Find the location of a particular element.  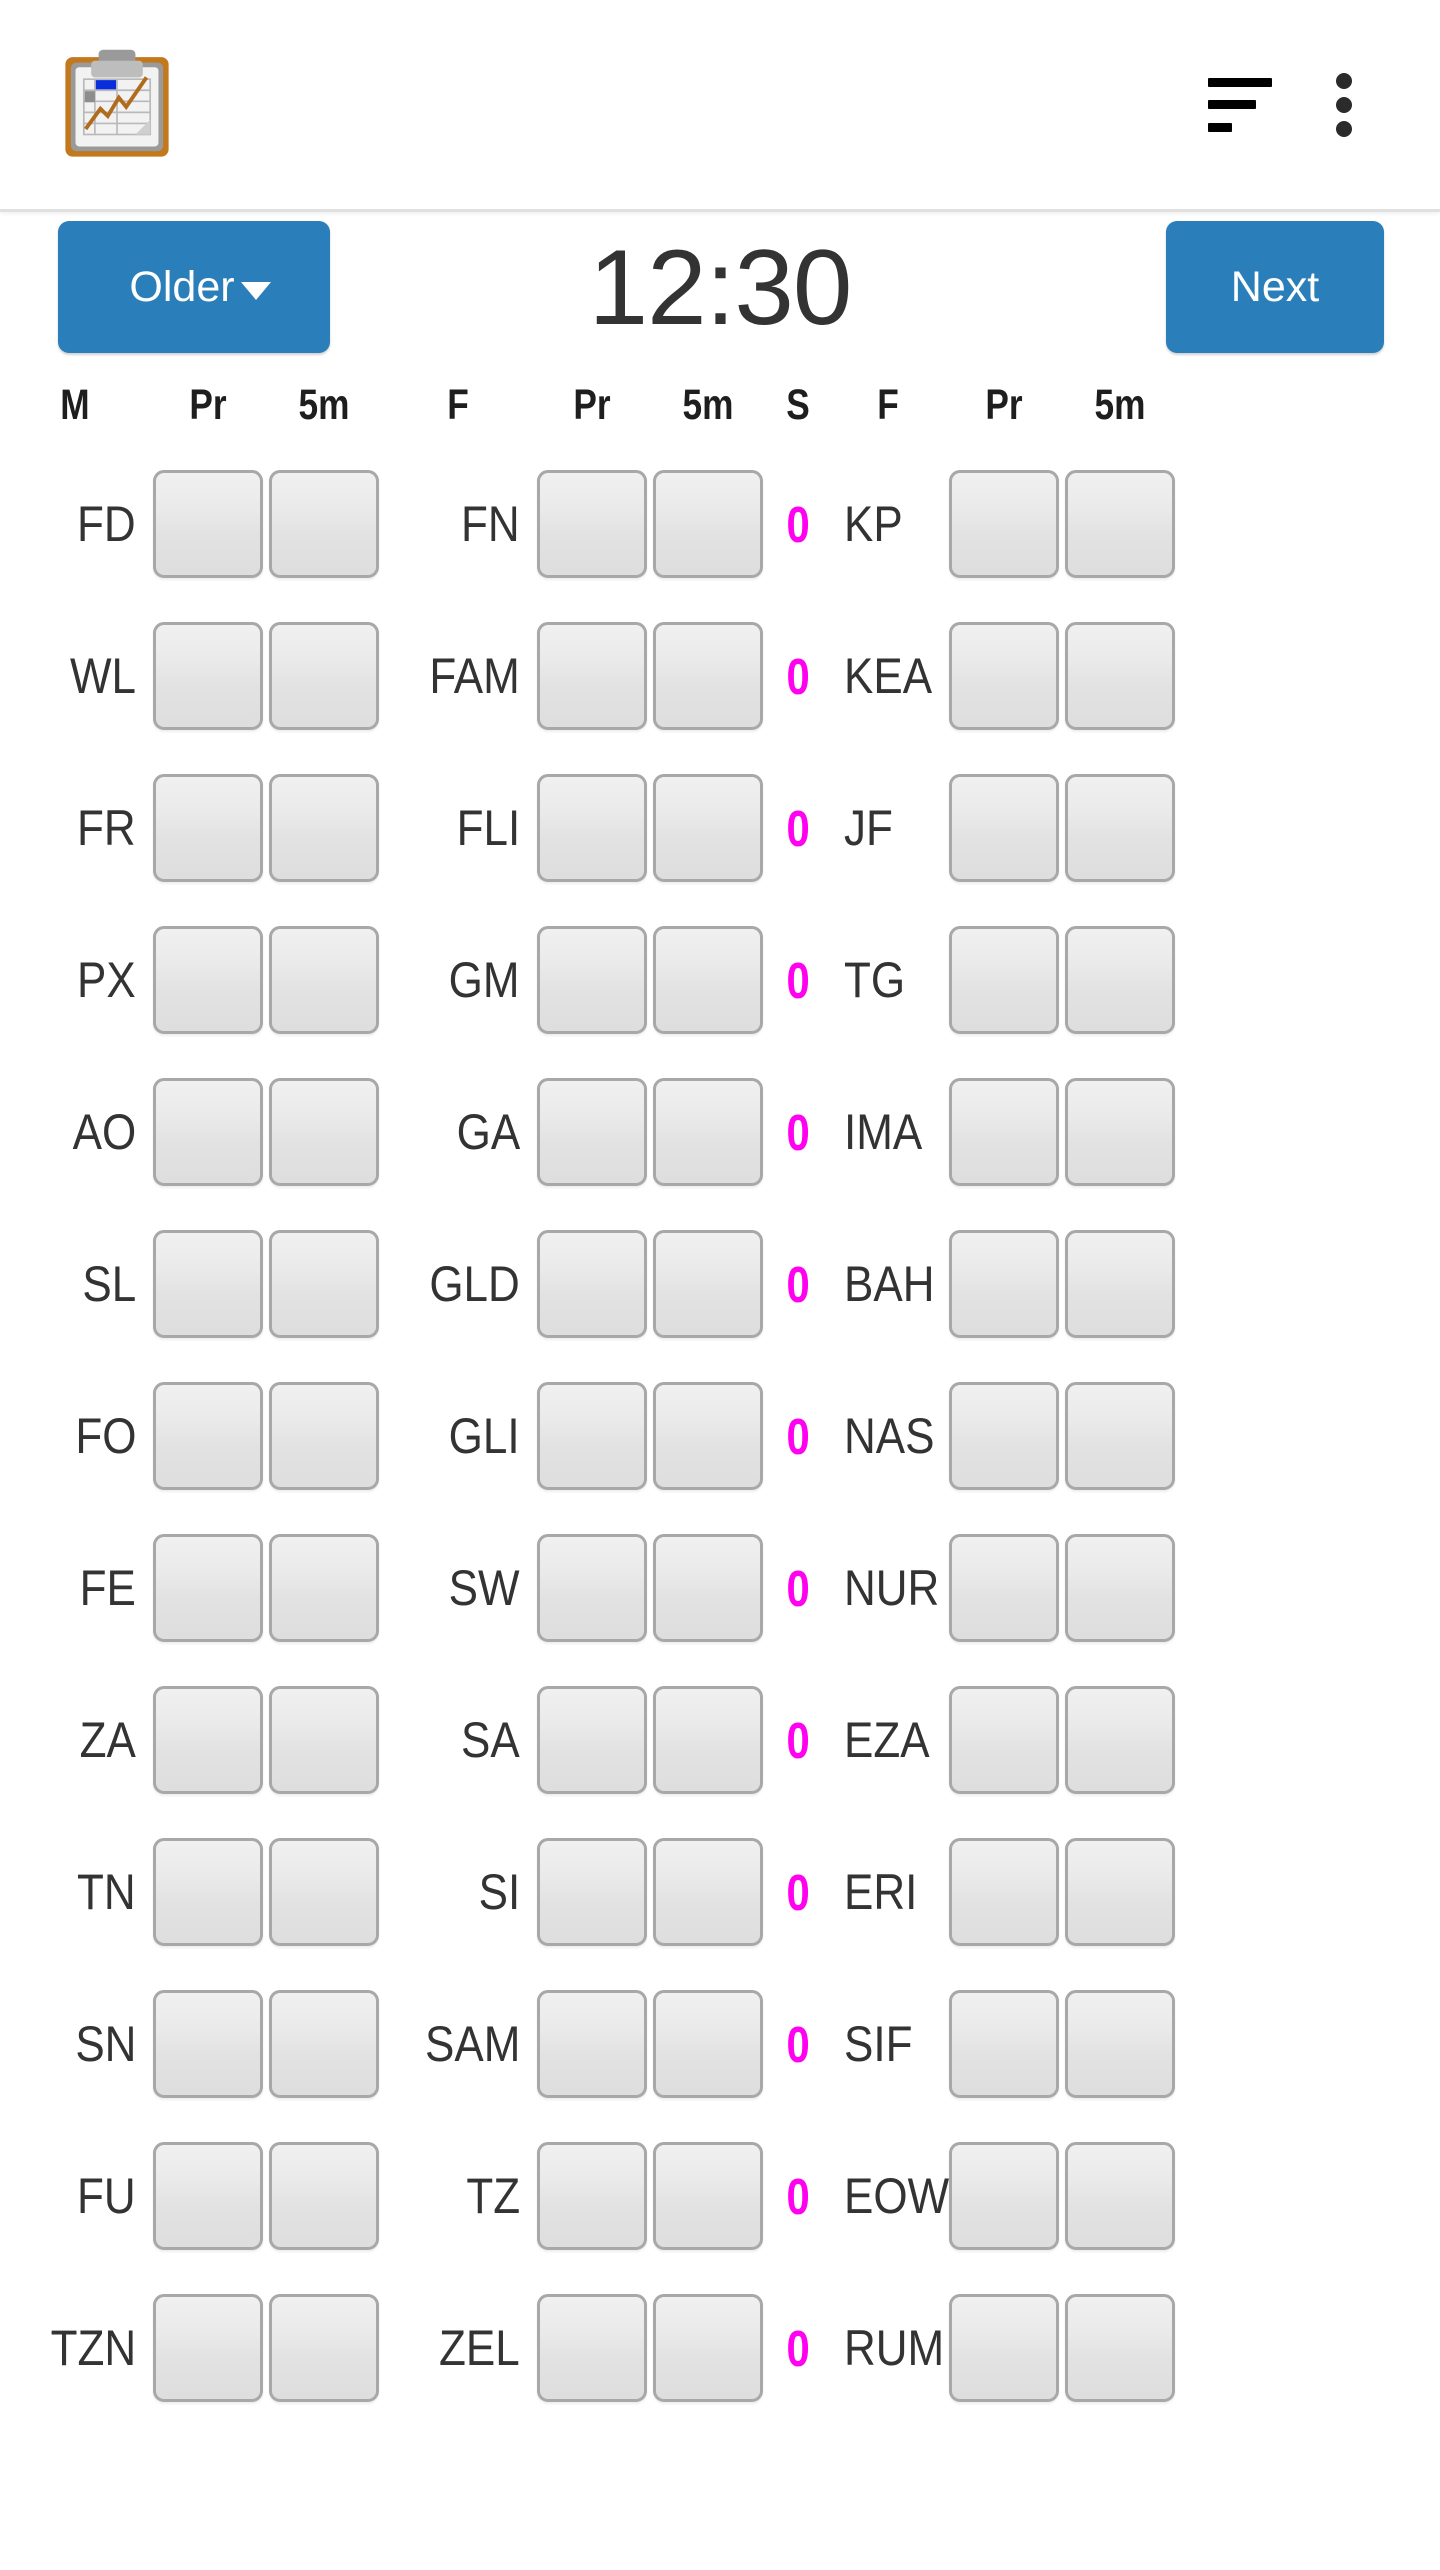

cell-pr-2-wrap is located at coordinates (592, 828).